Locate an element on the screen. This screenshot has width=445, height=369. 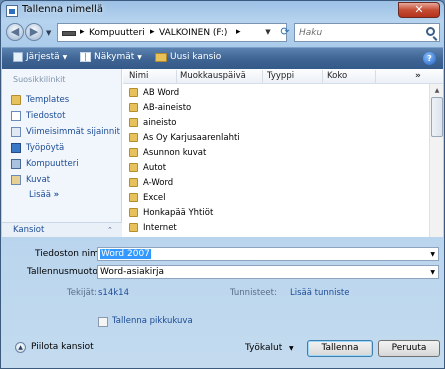
file-name: Honkapää Yhtiöt is located at coordinates (178, 212).